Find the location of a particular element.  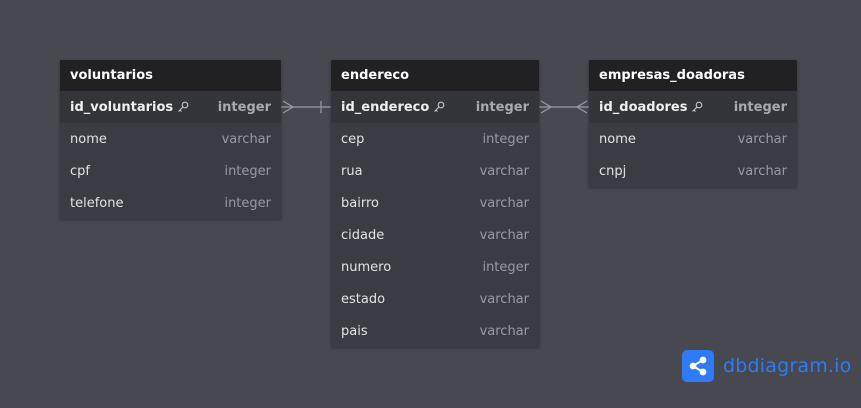

table-field-row: cidade varchar is located at coordinates (435, 235).